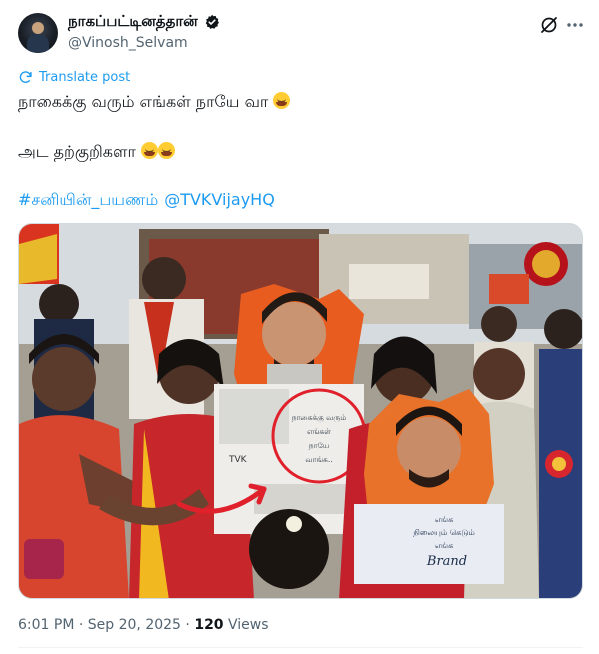 Image resolution: width=599 pixels, height=654 pixels. What do you see at coordinates (575, 25) in the screenshot?
I see `more-icon` at bounding box center [575, 25].